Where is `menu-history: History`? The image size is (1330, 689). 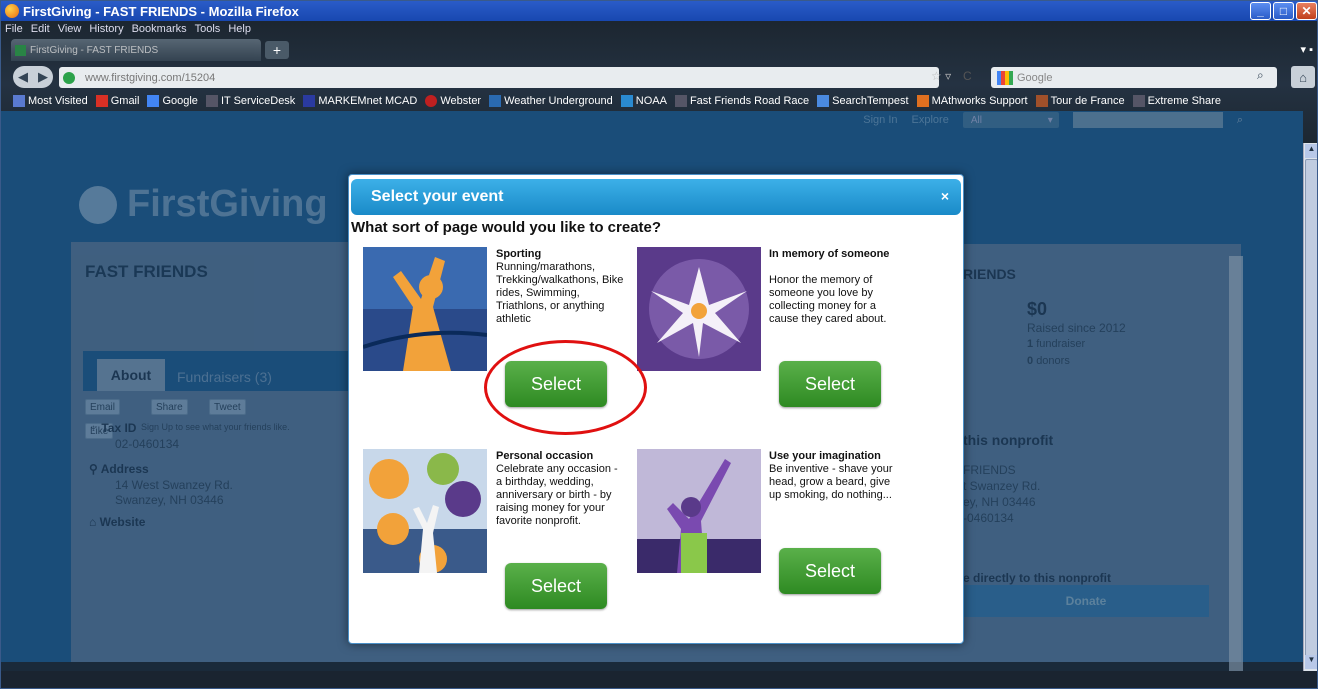 menu-history: History is located at coordinates (106, 30).